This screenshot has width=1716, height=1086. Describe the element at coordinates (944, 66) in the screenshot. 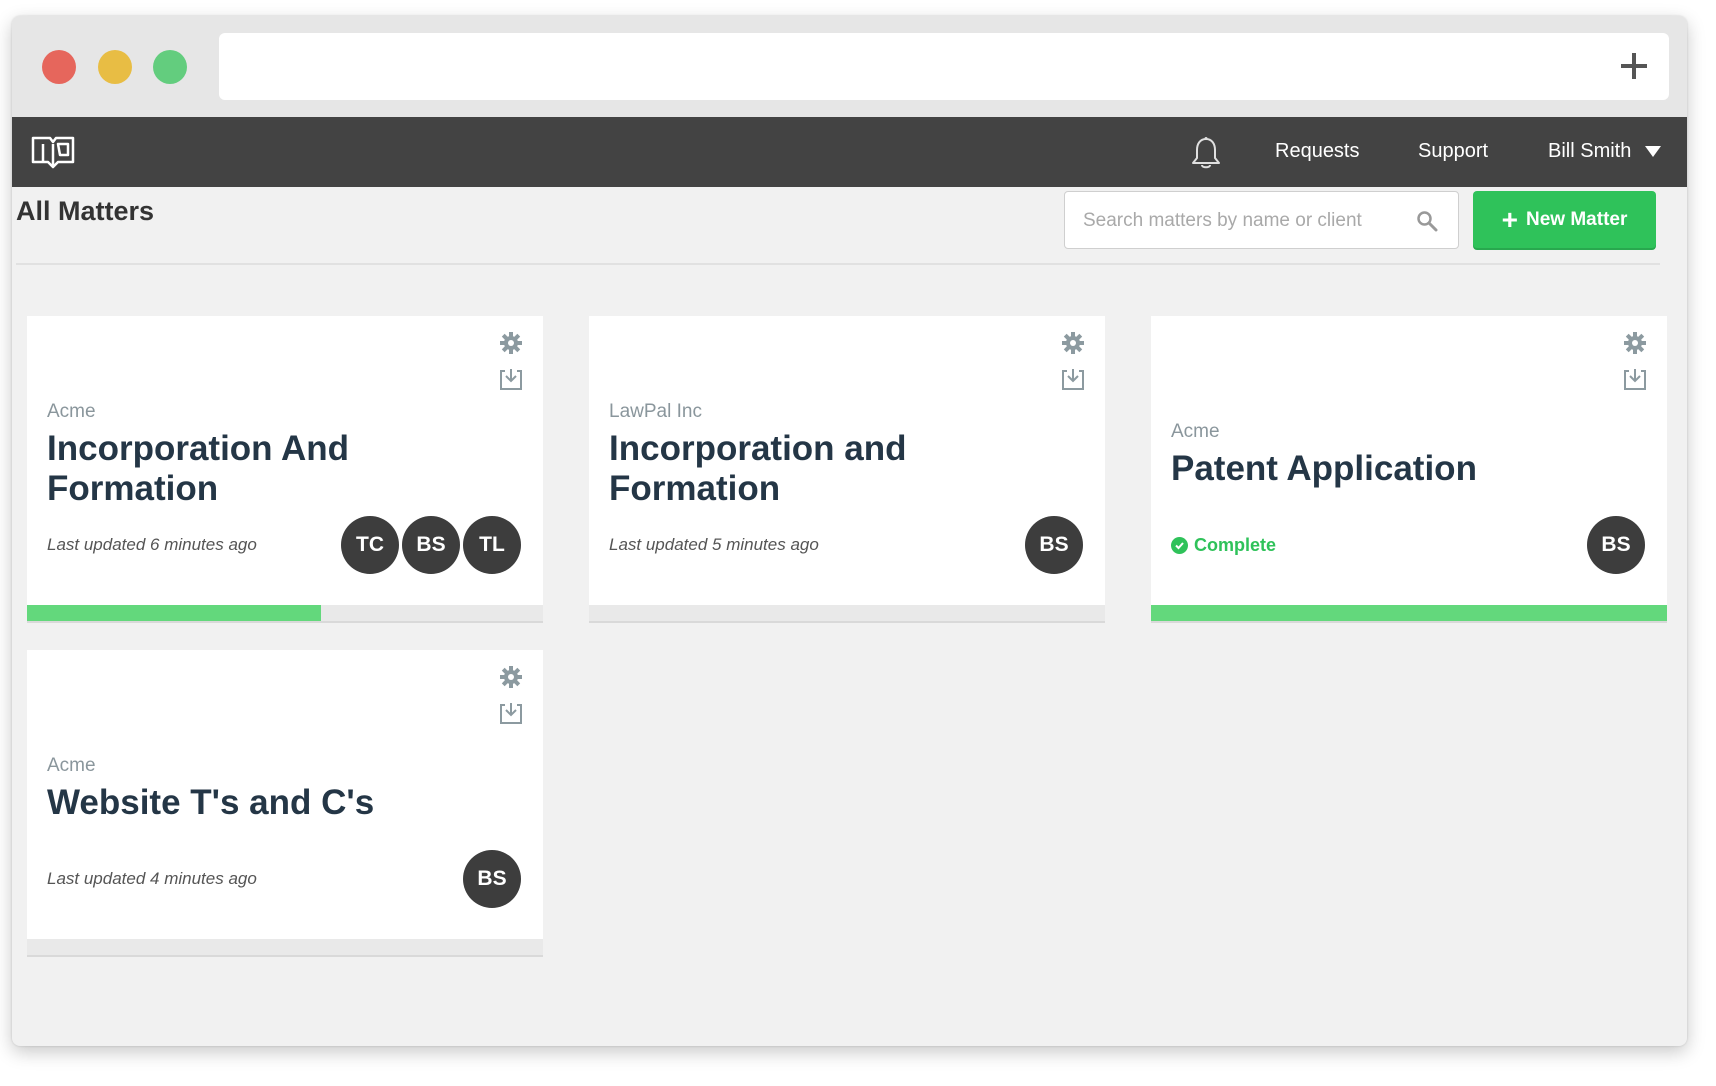

I see `address-bar` at that location.